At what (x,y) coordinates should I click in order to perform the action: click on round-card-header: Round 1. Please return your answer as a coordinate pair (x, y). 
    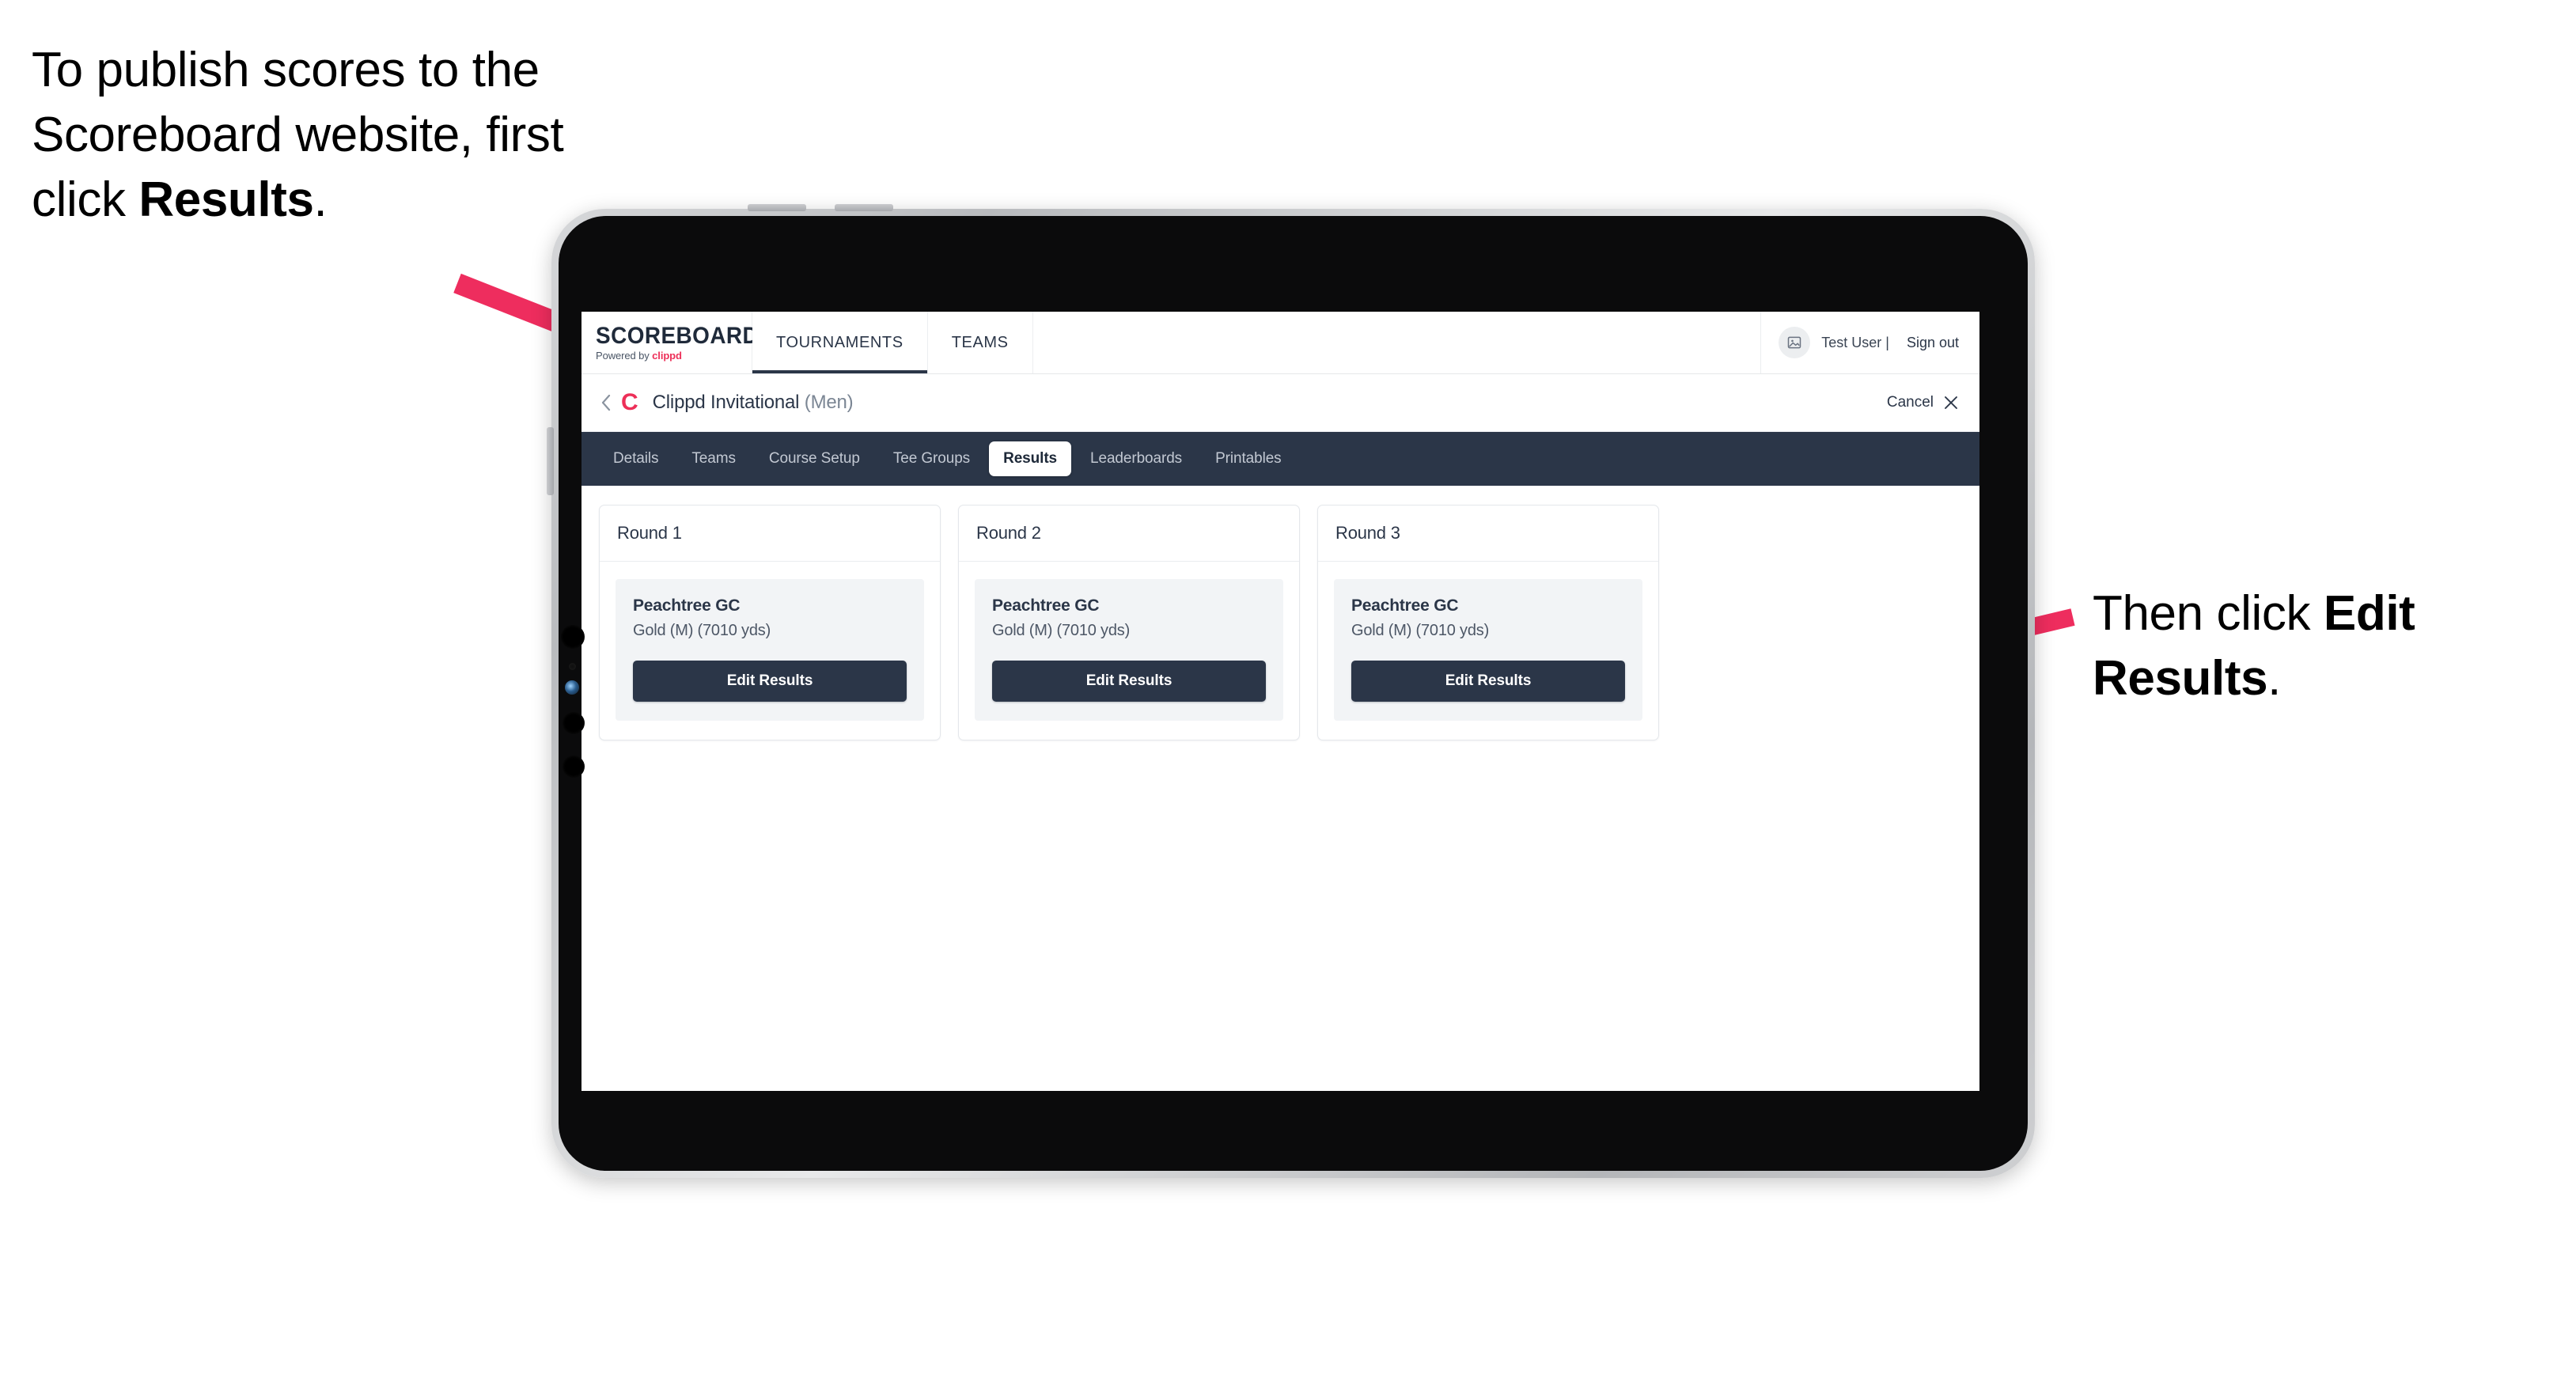
    Looking at the image, I should click on (770, 534).